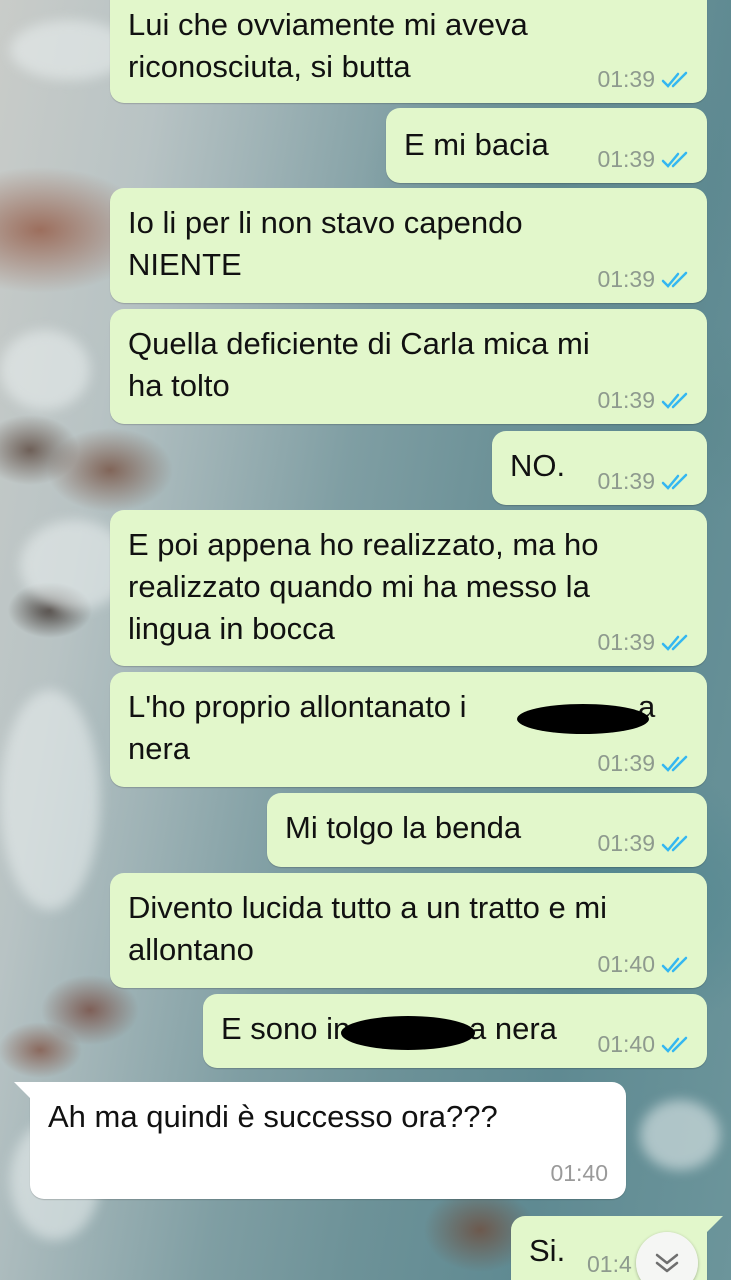  Describe the element at coordinates (185, 264) in the screenshot. I see `message-text-line: NIENTE` at that location.